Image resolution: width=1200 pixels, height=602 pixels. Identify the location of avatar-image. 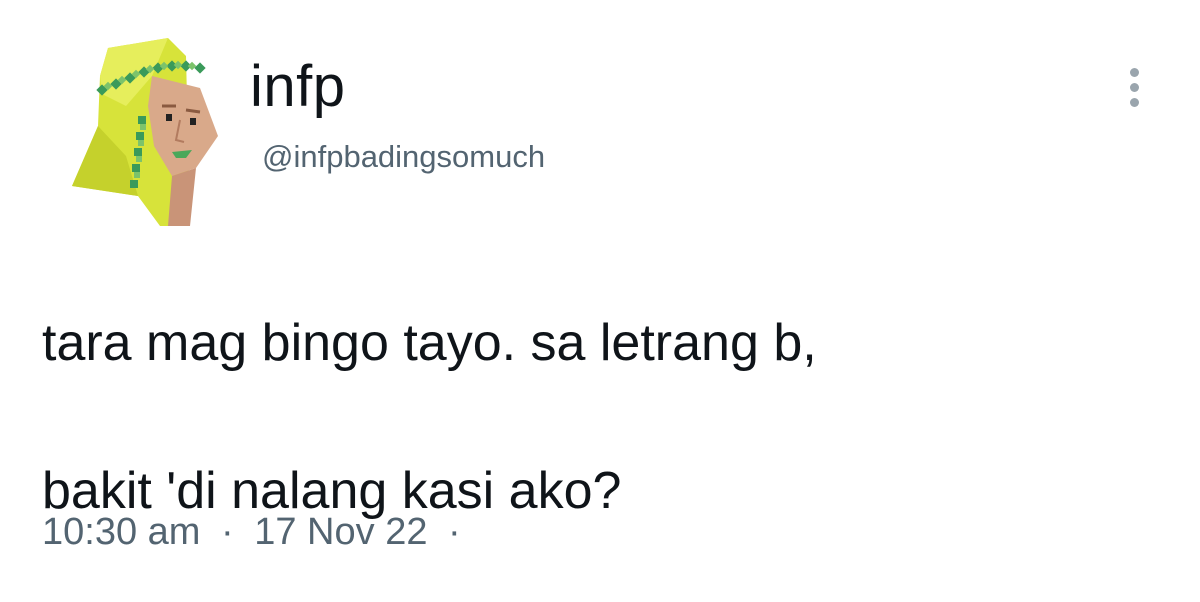
(145, 132).